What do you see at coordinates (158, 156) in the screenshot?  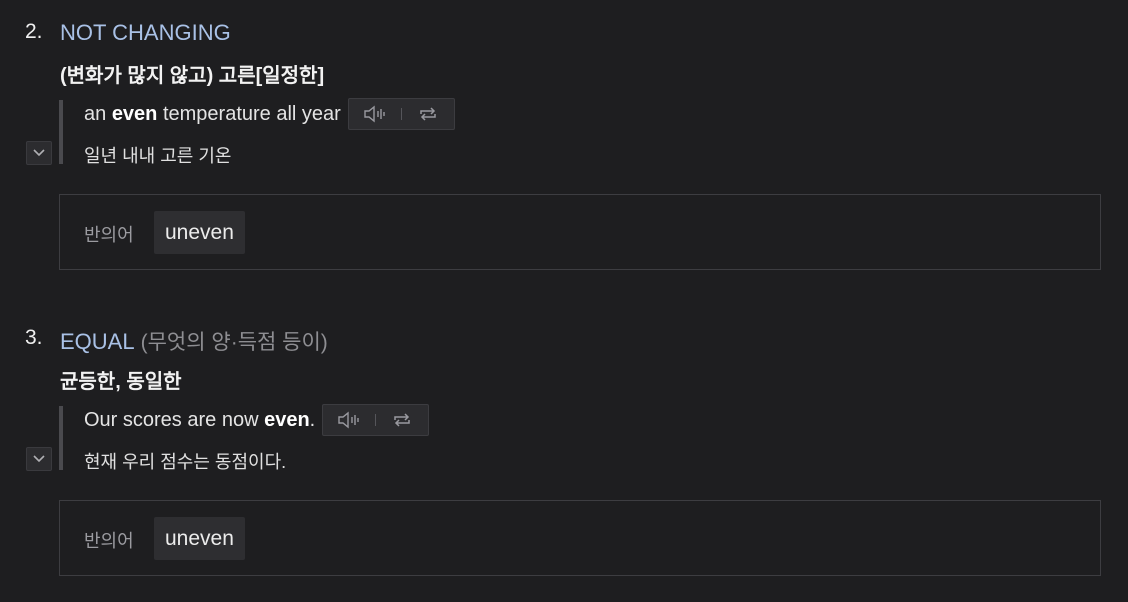 I see `example-translation: 일년 내내 고른 기온` at bounding box center [158, 156].